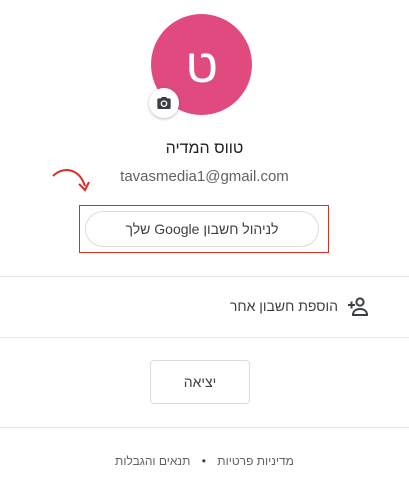 Image resolution: width=409 pixels, height=480 pixels. What do you see at coordinates (204, 337) in the screenshot?
I see `divider-middle` at bounding box center [204, 337].